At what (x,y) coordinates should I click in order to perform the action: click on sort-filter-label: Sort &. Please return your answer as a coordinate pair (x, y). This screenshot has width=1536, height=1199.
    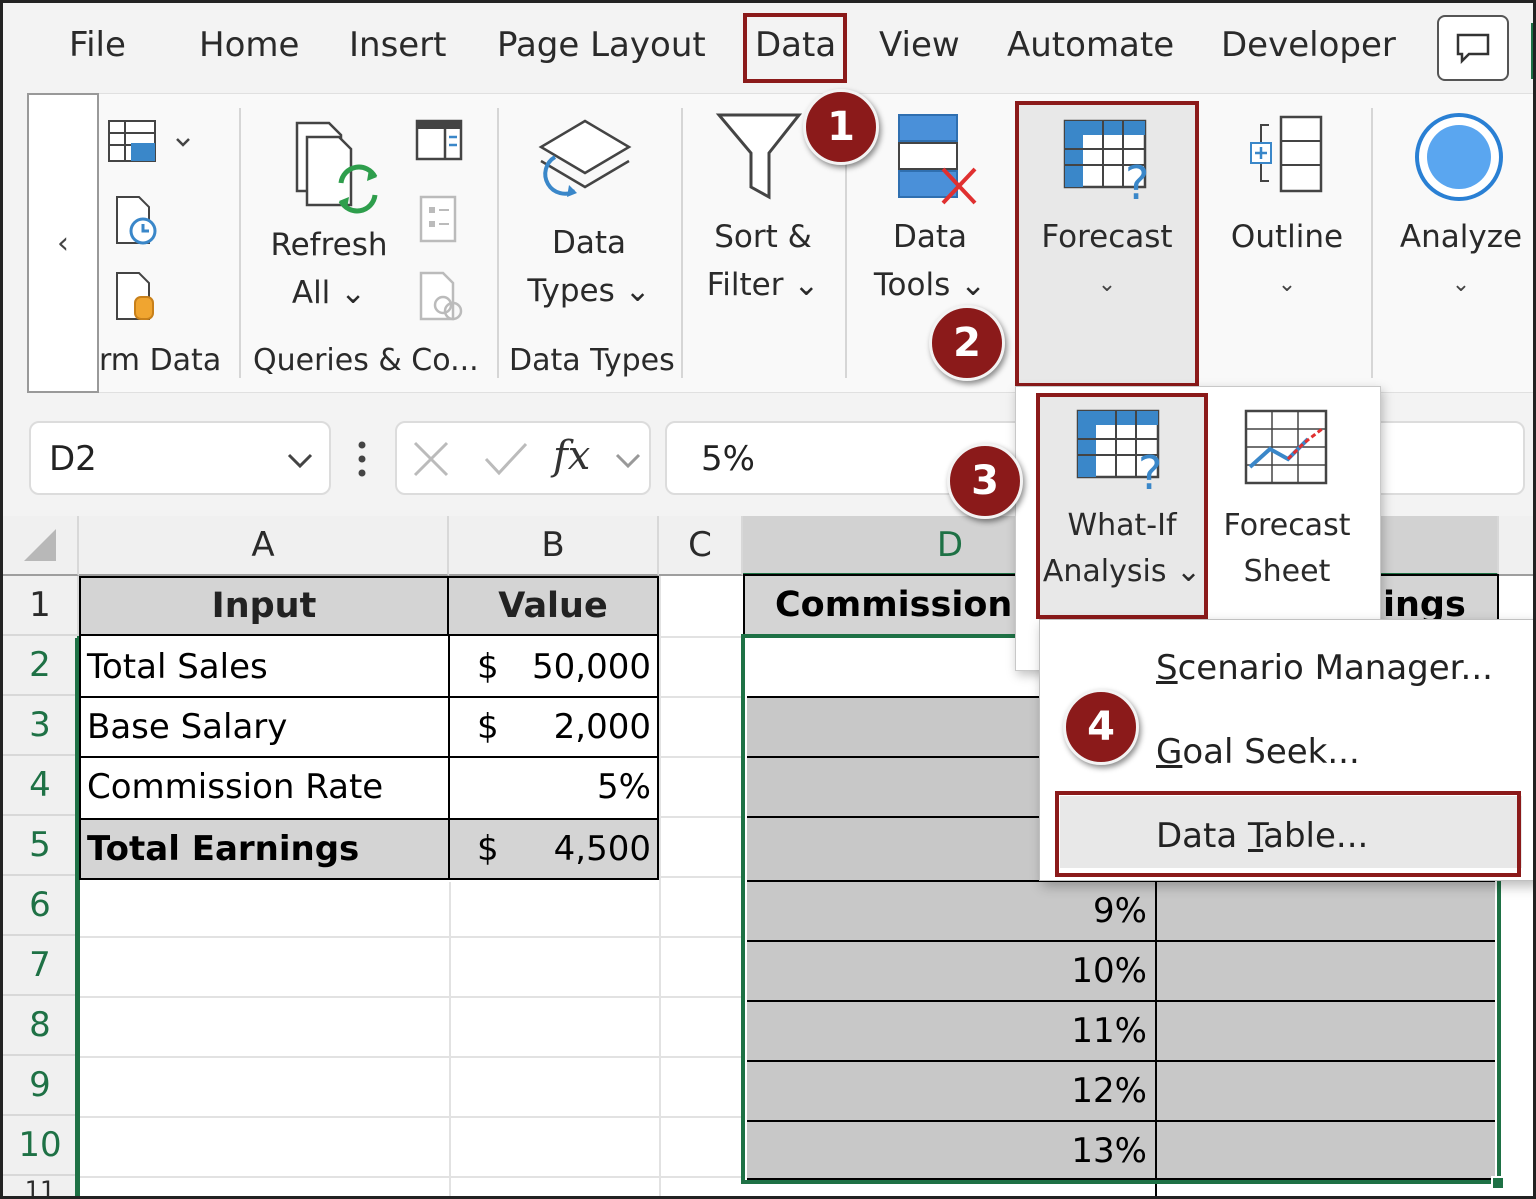
    Looking at the image, I should click on (763, 237).